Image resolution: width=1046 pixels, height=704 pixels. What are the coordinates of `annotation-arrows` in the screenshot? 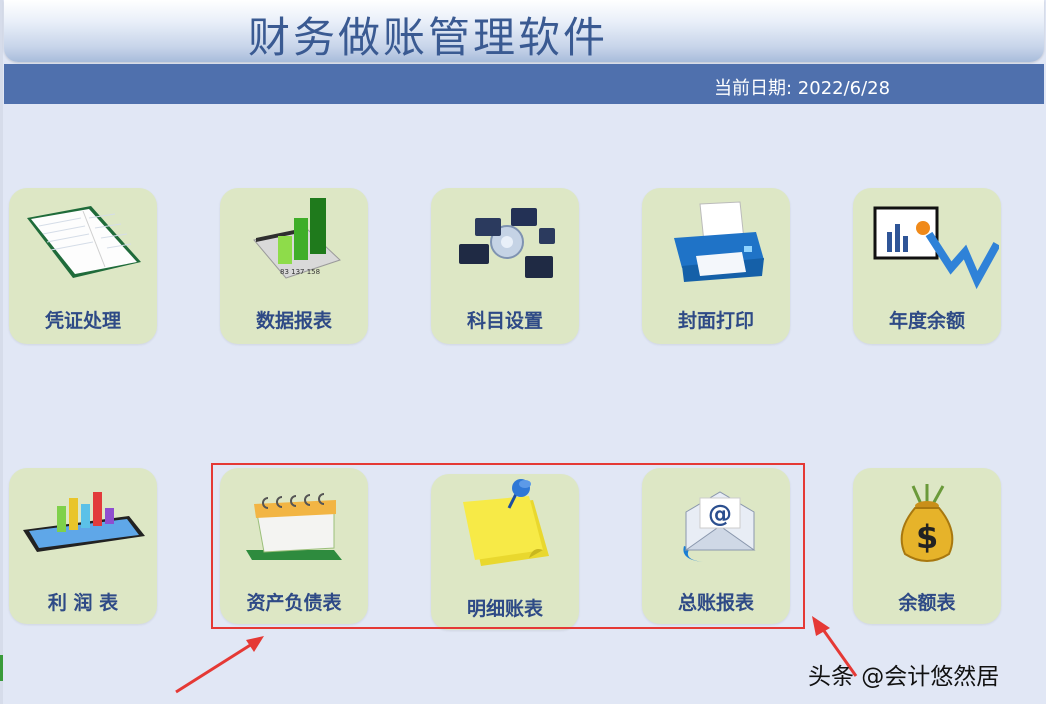 It's located at (516, 655).